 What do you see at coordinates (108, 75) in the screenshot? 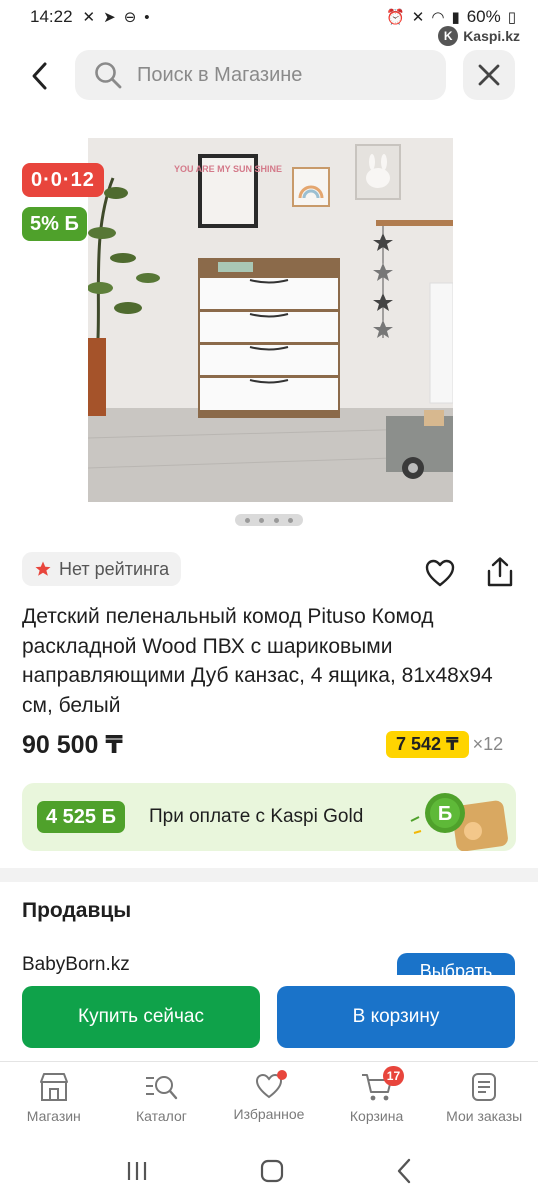
I see `search-icon` at bounding box center [108, 75].